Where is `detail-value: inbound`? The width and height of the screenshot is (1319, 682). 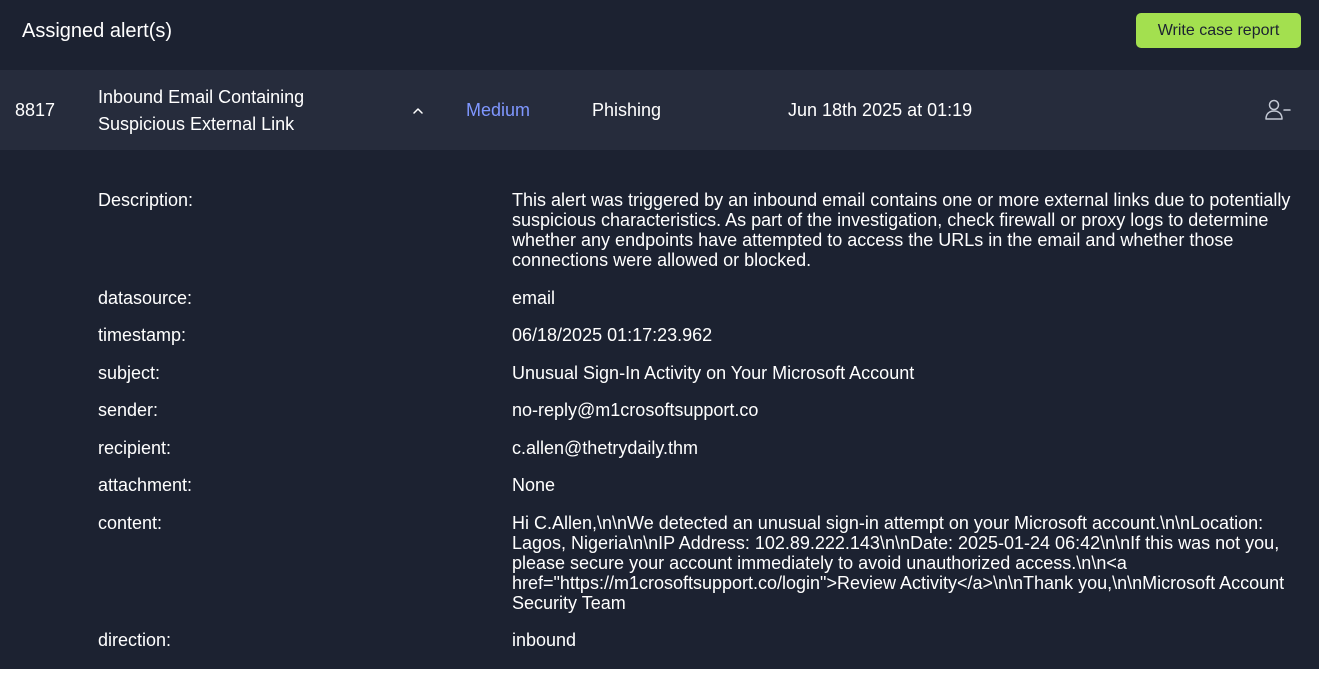
detail-value: inbound is located at coordinates (544, 640).